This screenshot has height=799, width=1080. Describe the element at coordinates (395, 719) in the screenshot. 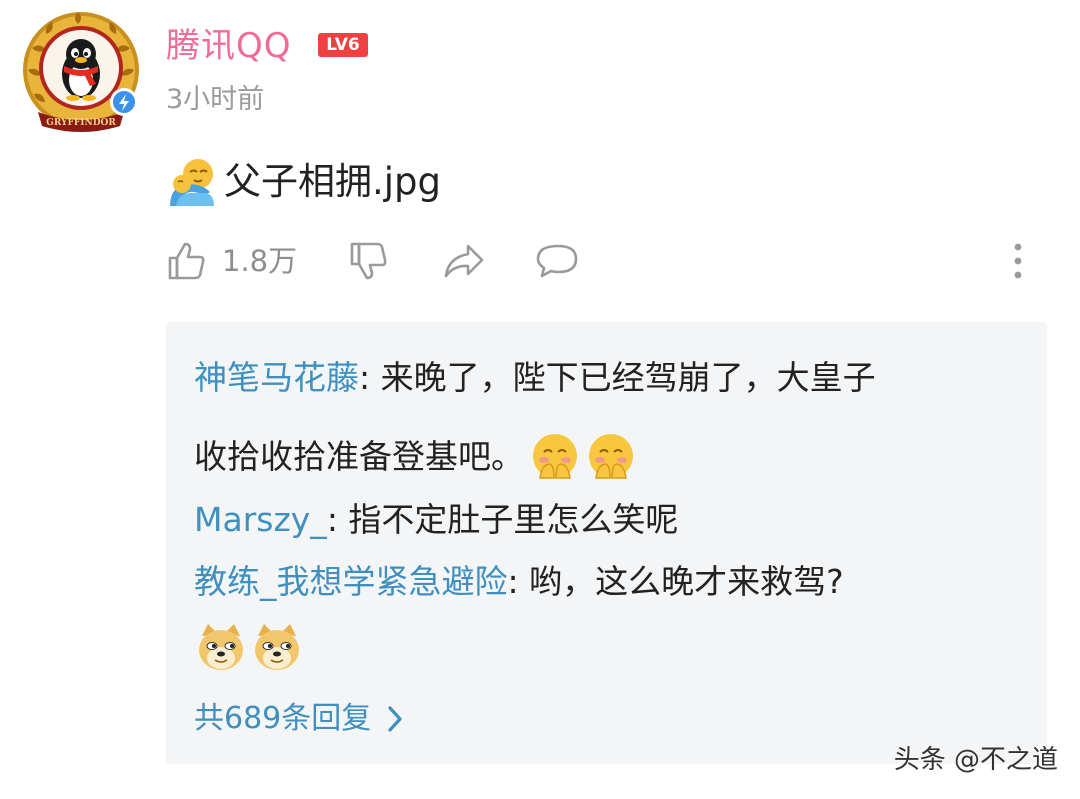

I see `chevron-right-icon` at that location.